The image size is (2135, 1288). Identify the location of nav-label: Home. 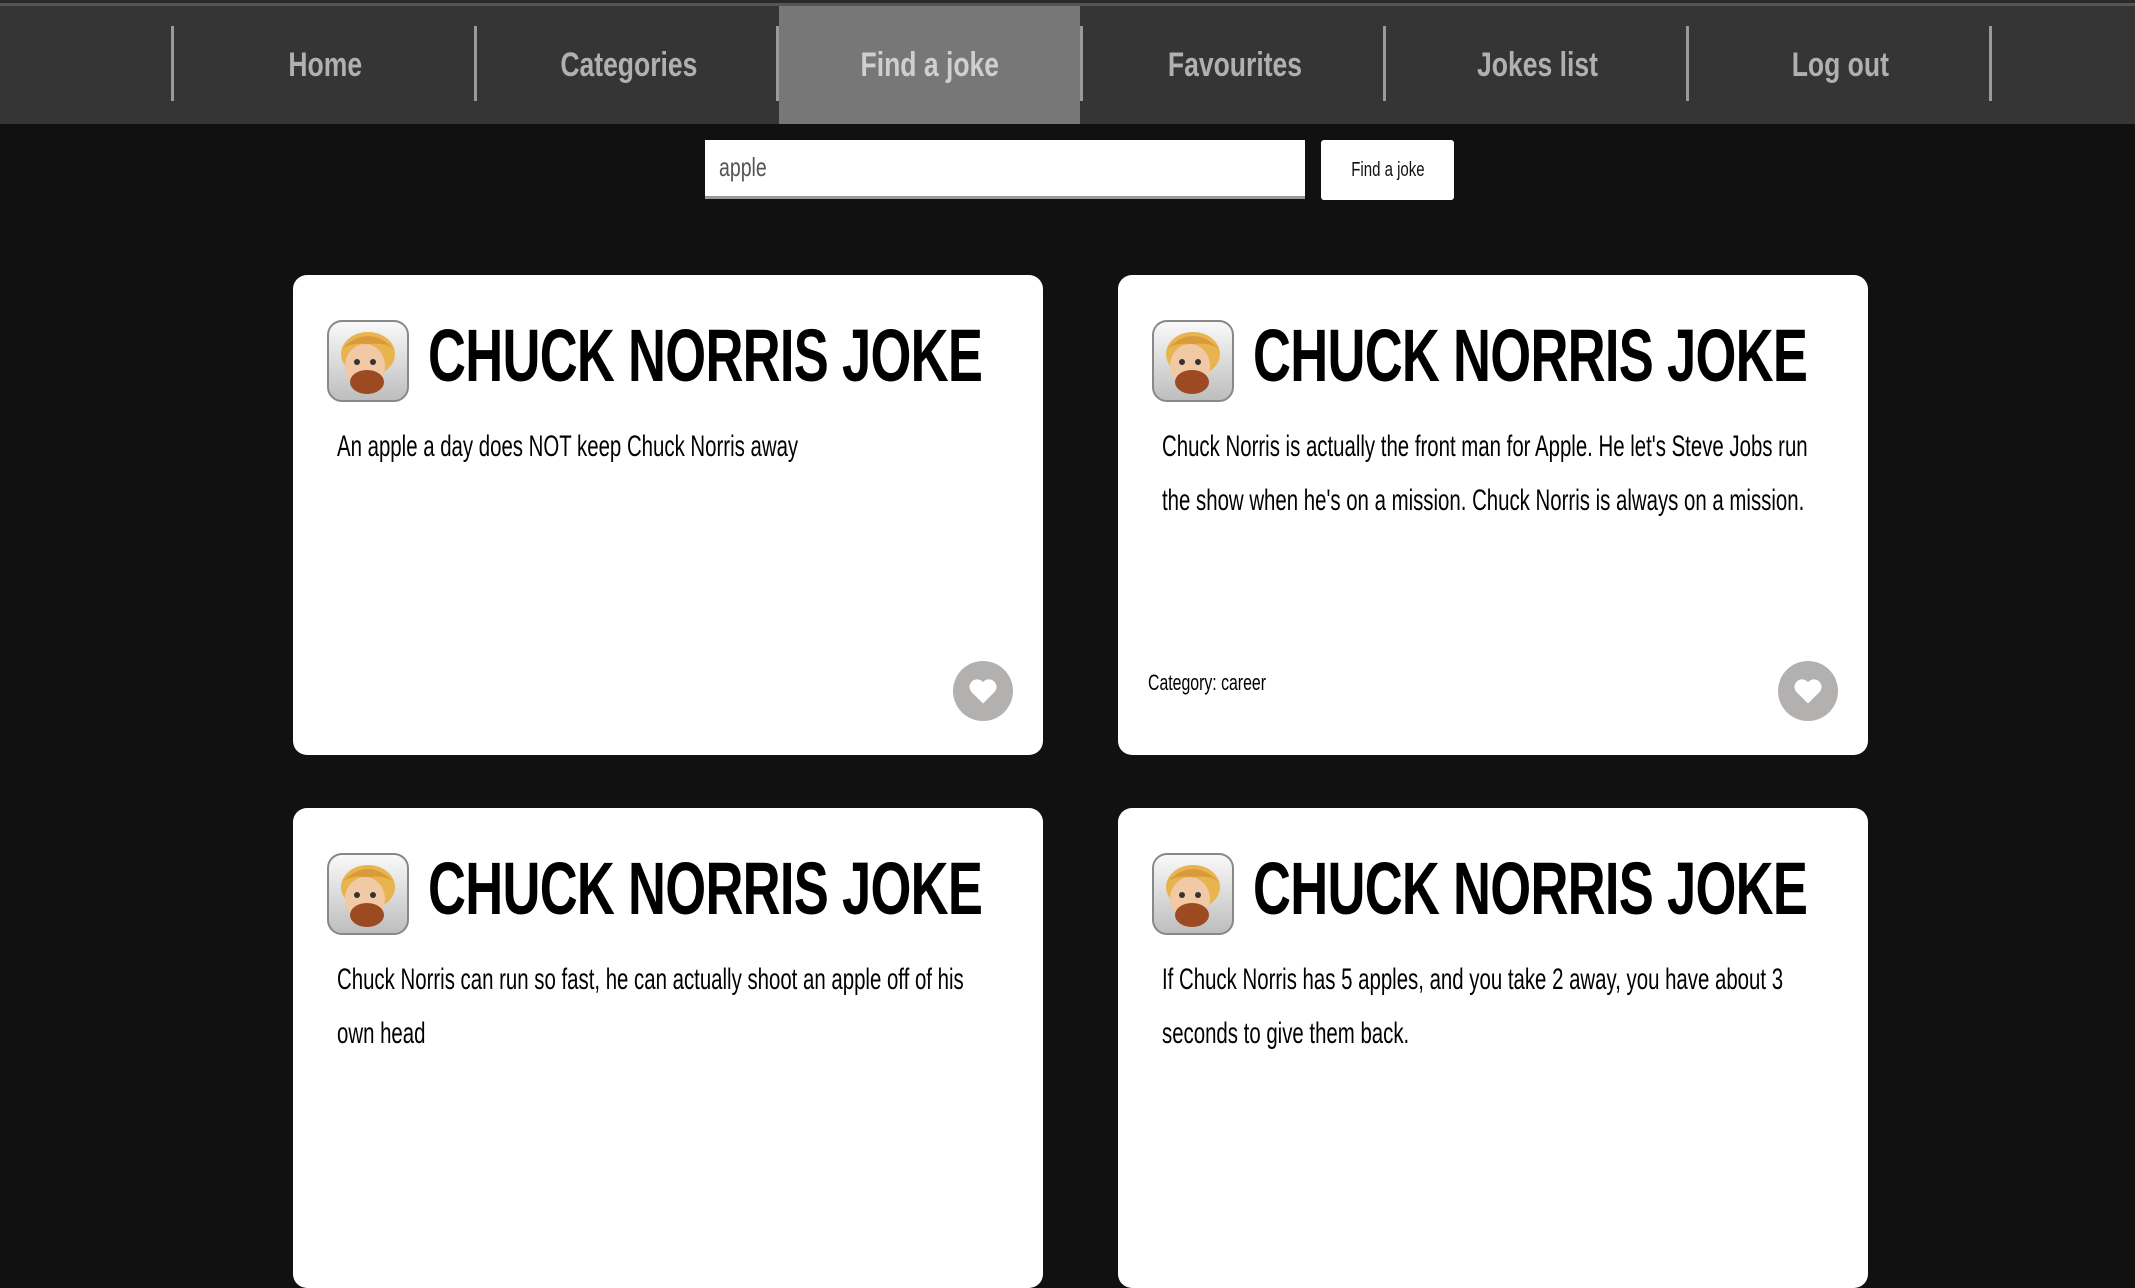
(325, 64).